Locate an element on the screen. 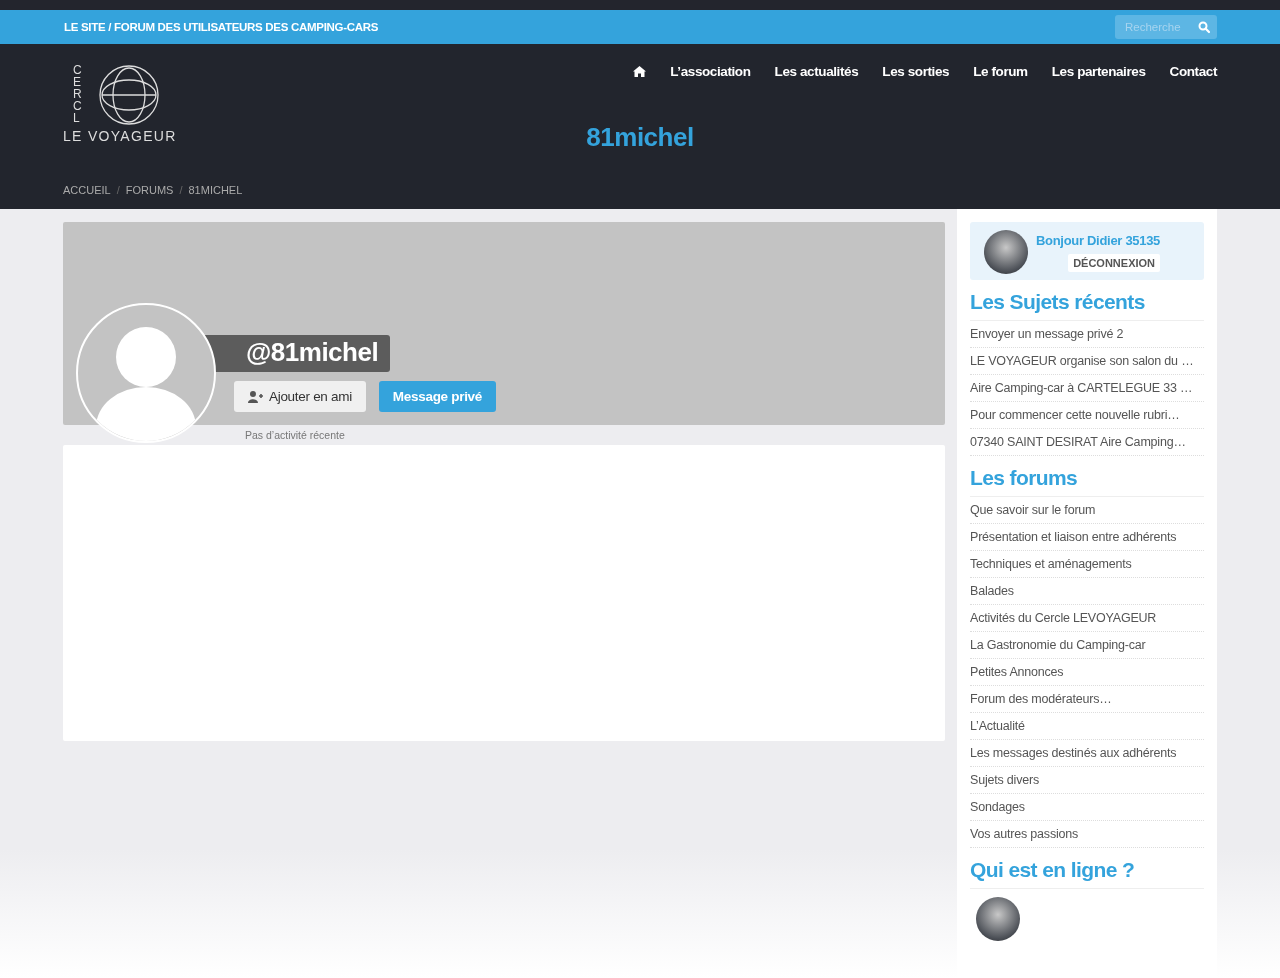  logo-text: LE VOYAGEUR is located at coordinates (120, 136).